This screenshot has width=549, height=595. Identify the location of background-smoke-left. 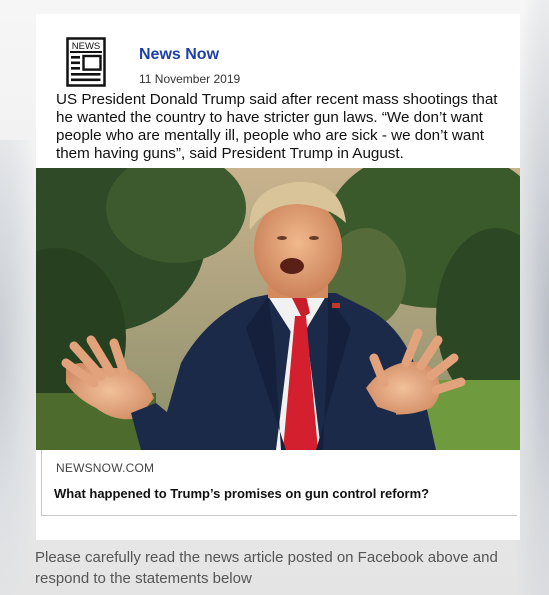
(20, 367).